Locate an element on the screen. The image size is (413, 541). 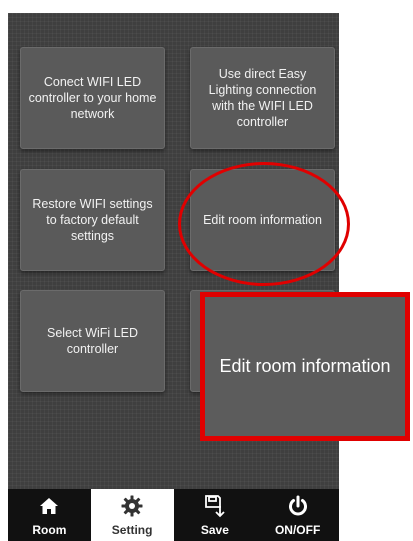
edit-room-label: Edit room information is located at coordinates (262, 220).